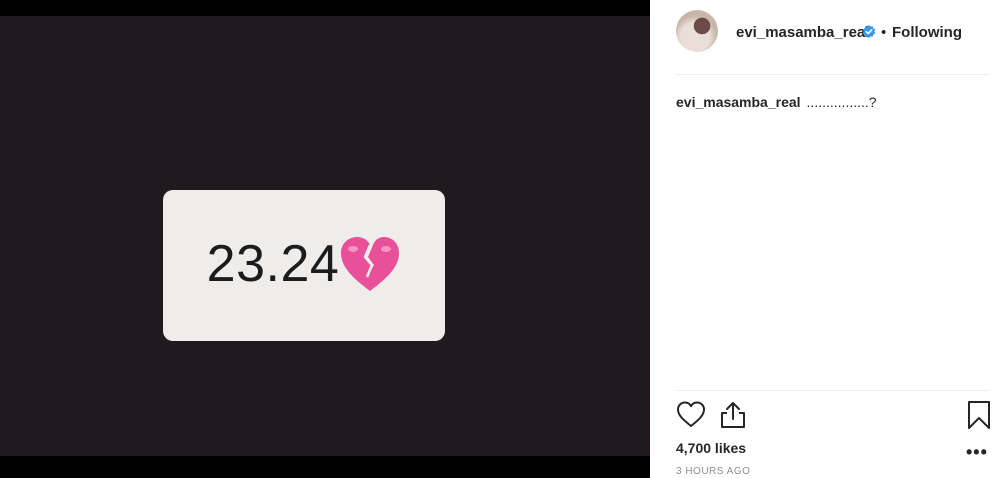  What do you see at coordinates (697, 31) in the screenshot?
I see `avatar` at bounding box center [697, 31].